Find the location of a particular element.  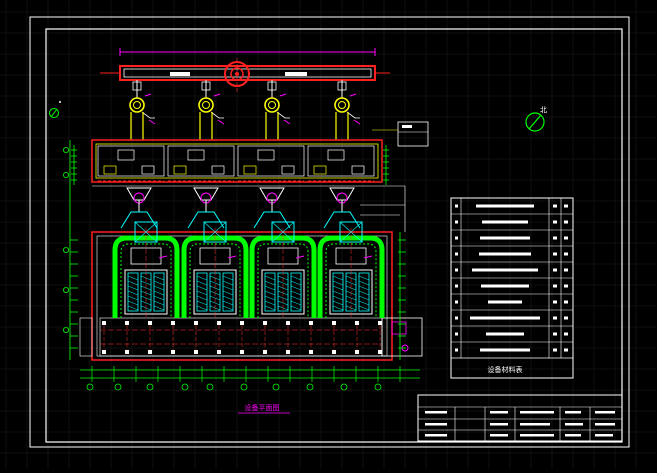

materials-table: 设备材料表 is located at coordinates (512, 288).